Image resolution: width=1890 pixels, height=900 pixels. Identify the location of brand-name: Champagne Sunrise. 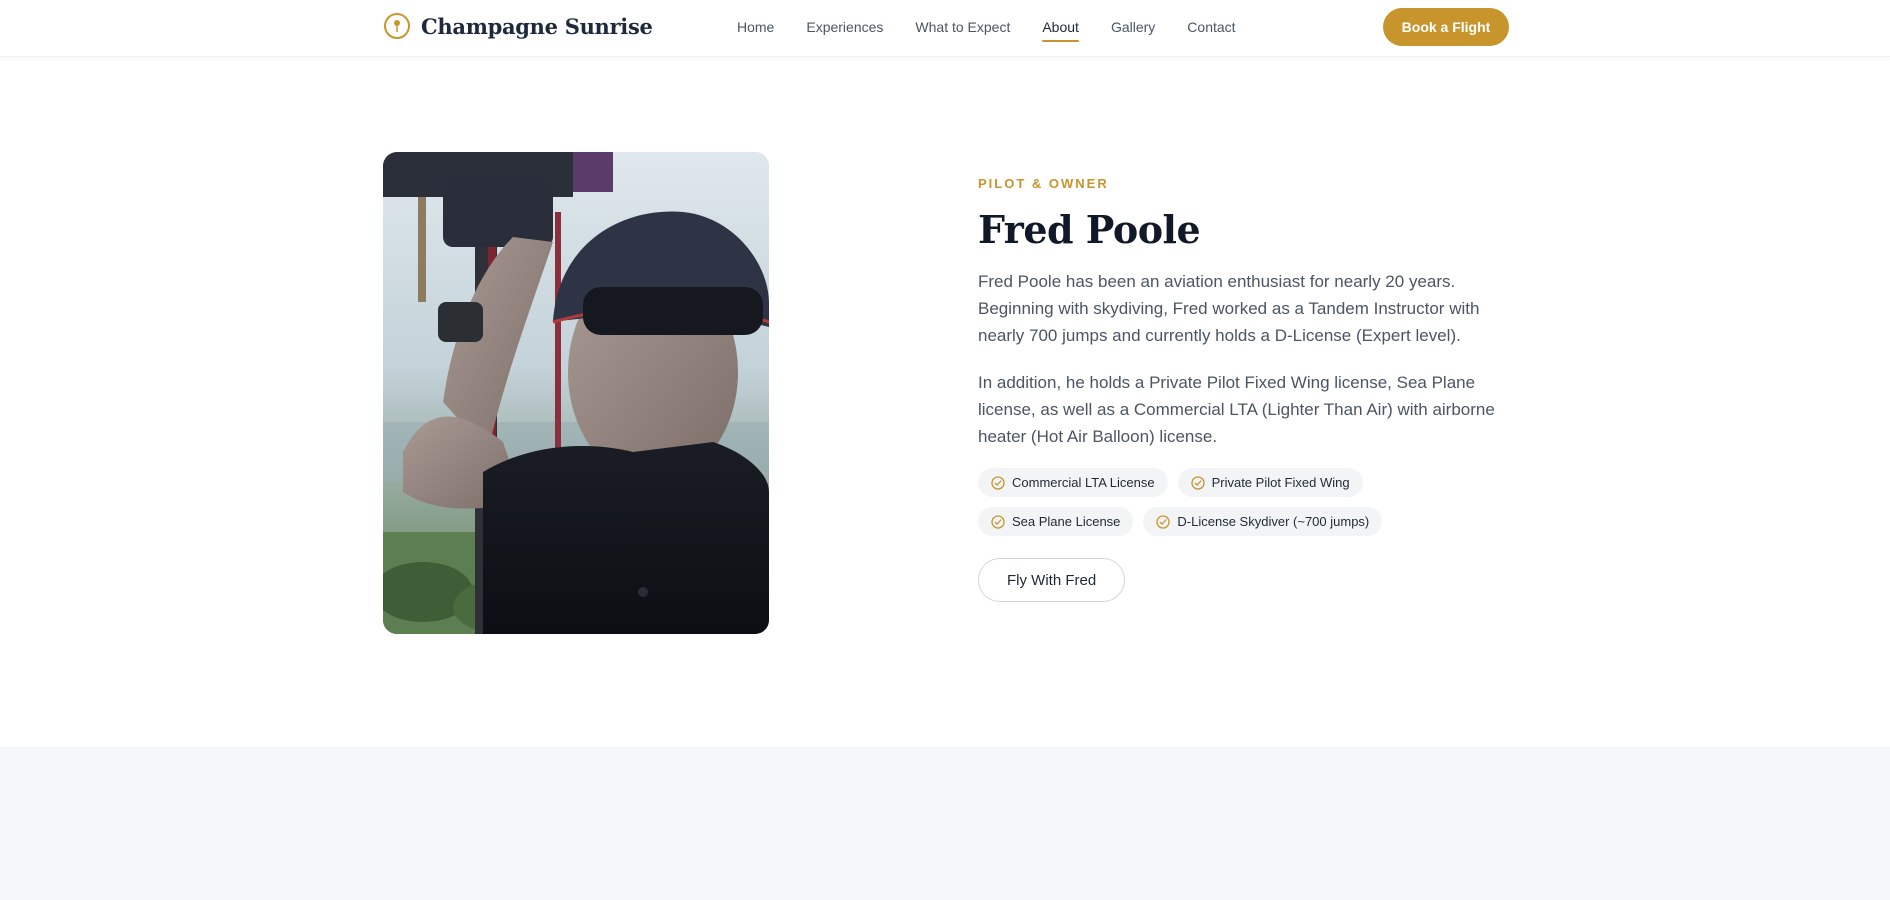
(537, 26).